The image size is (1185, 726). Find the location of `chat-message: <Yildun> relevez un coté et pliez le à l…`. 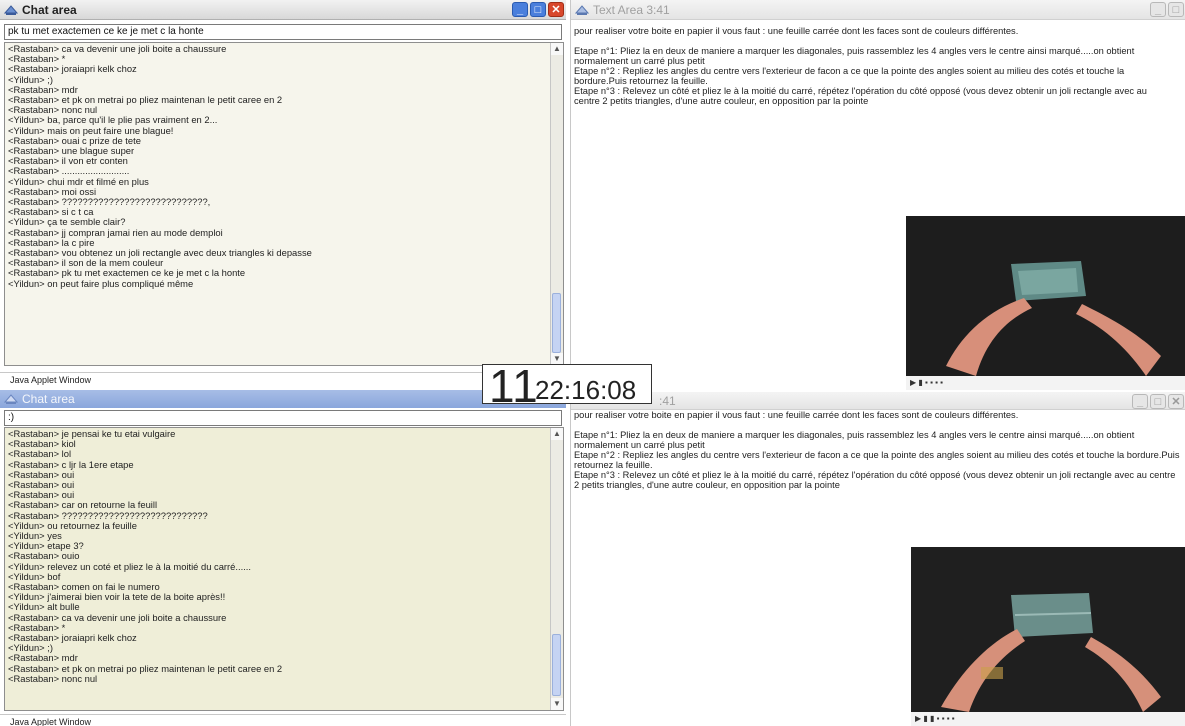

chat-message: <Yildun> relevez un coté et pliez le à l… is located at coordinates (130, 566).